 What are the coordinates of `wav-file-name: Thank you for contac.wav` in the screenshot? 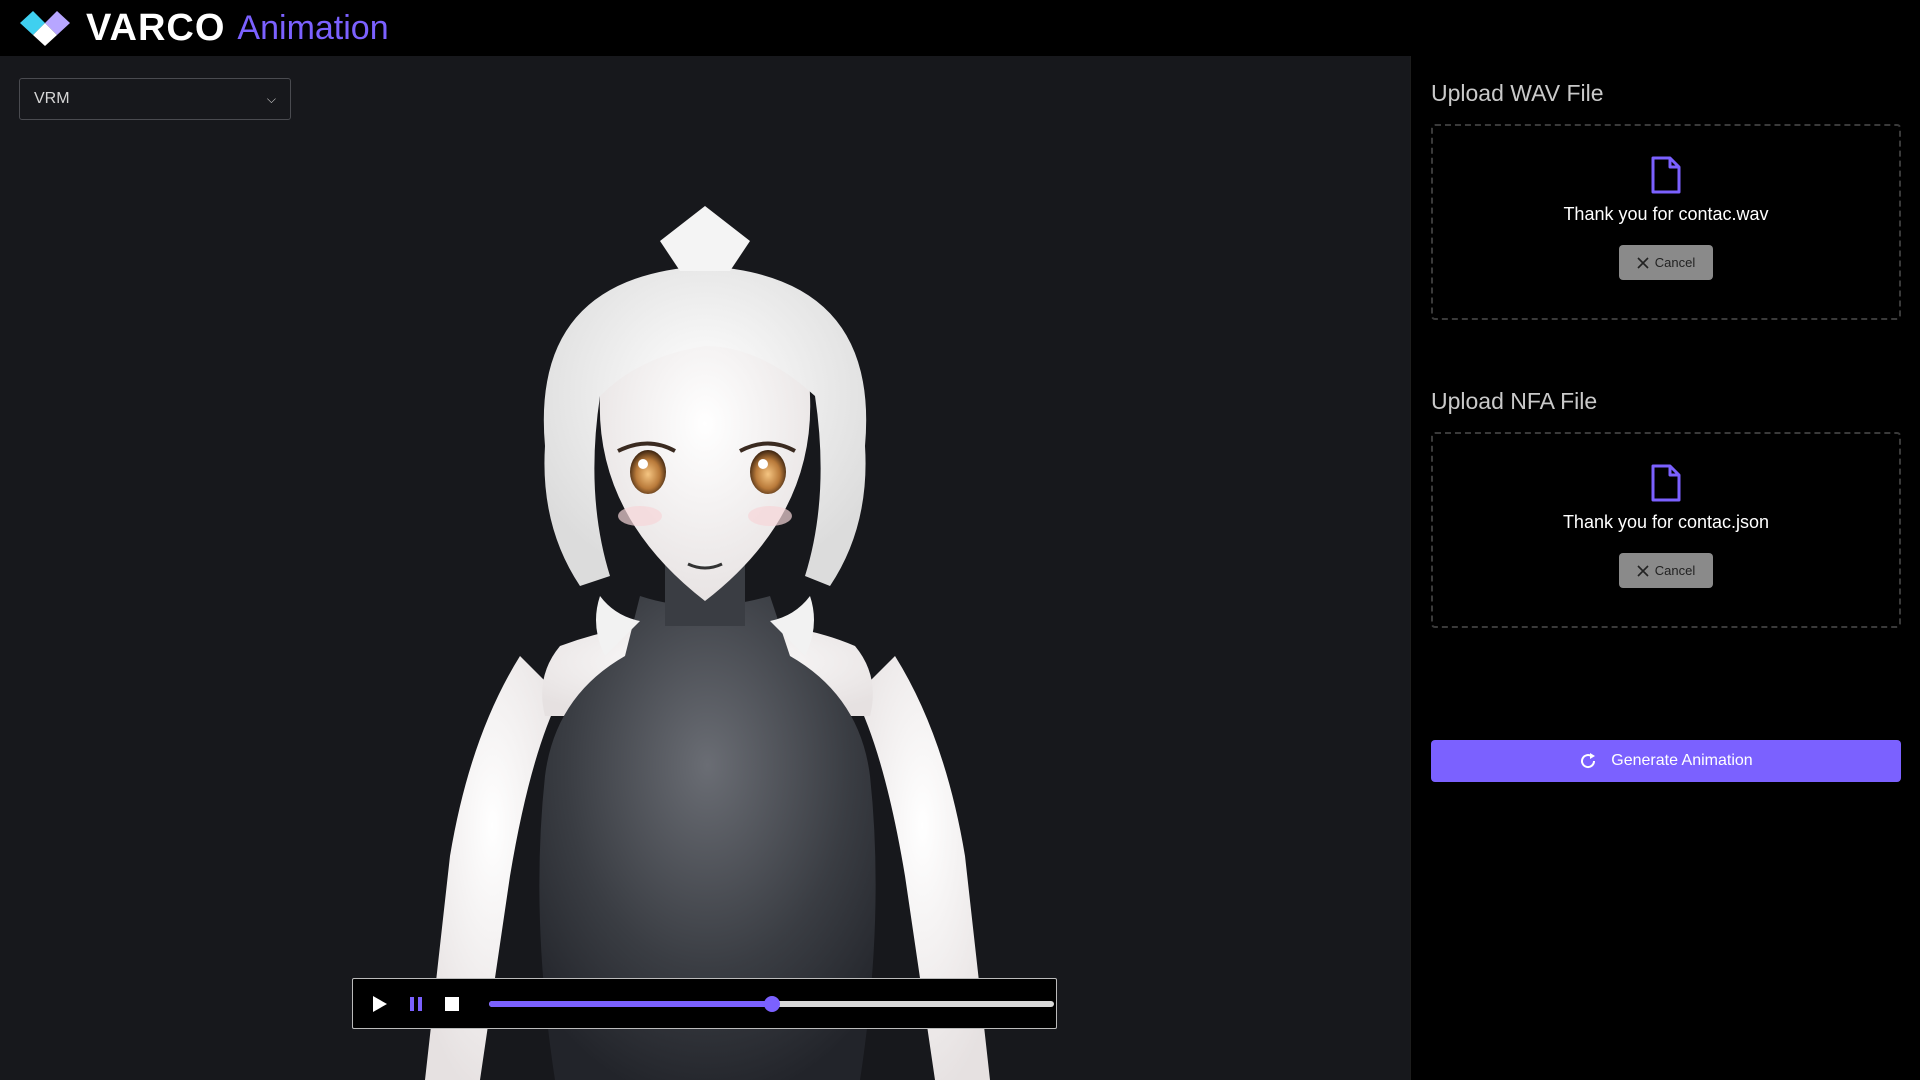 It's located at (1666, 214).